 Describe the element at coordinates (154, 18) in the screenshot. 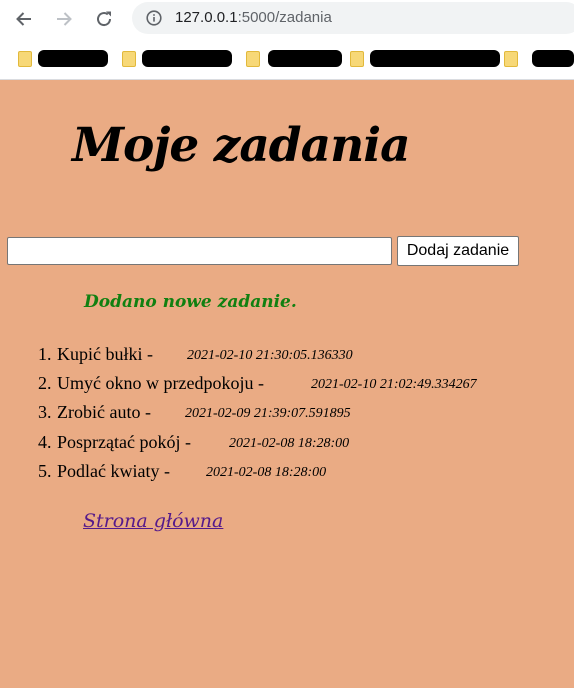

I see `info-icon` at that location.